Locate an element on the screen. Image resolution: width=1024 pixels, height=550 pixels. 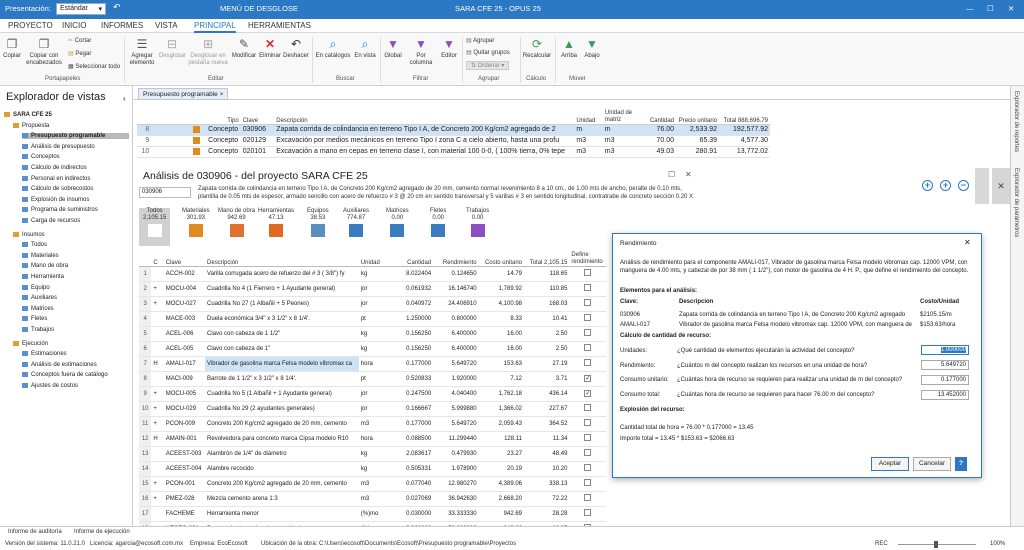
en-vista-button: ⌕ En vista is located at coordinates (365, 48).